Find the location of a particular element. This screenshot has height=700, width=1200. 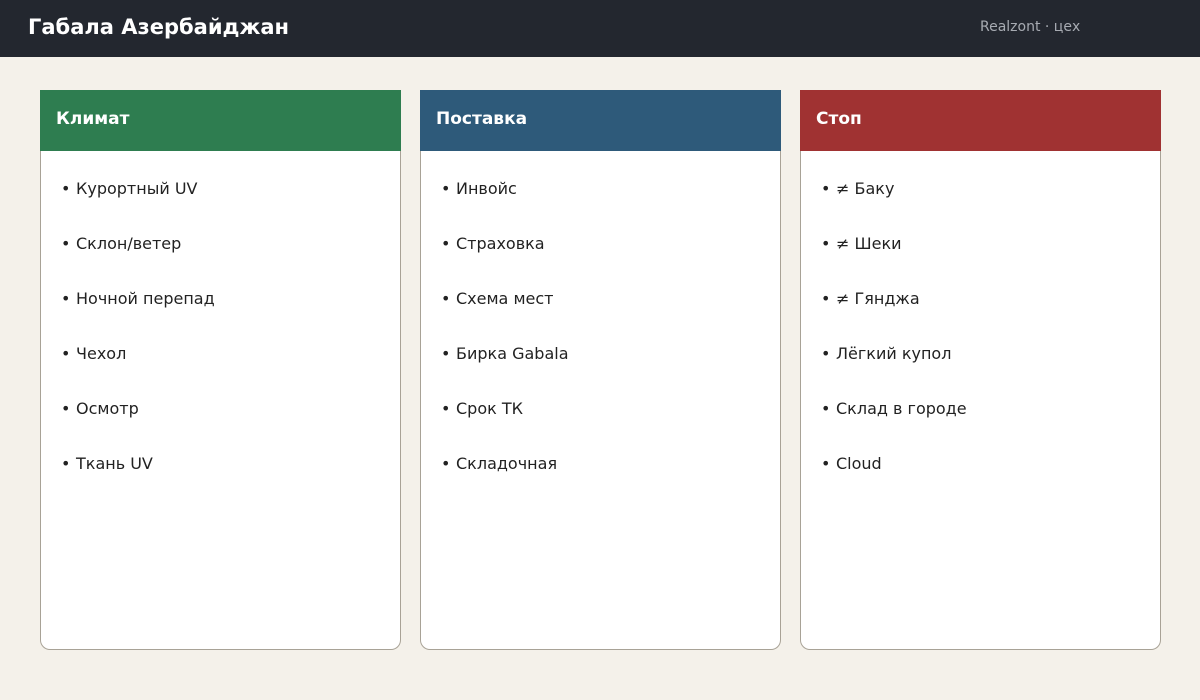

list-item: • Схема мест is located at coordinates (505, 316).